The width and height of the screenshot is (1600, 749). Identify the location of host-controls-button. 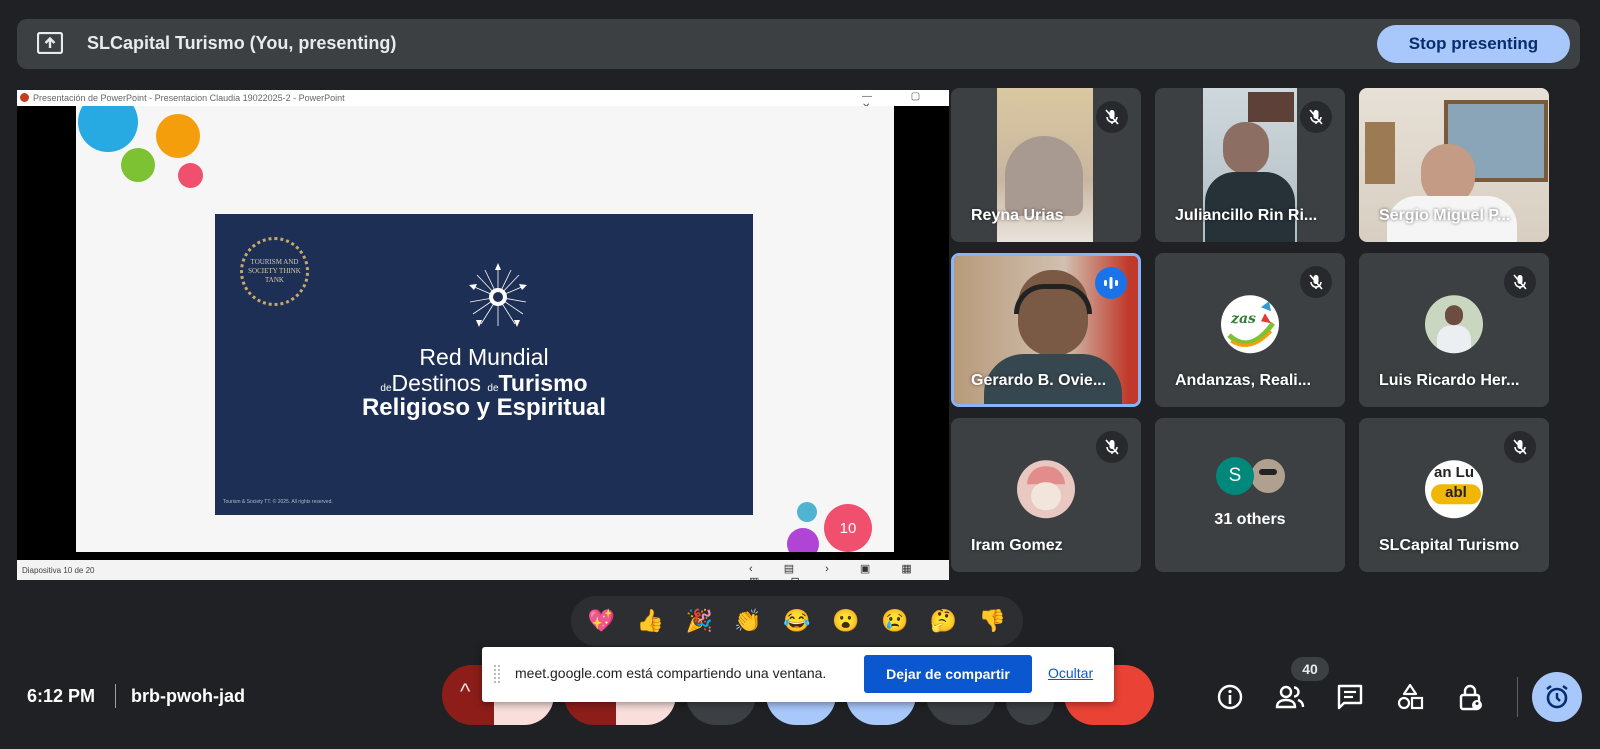
(1470, 697).